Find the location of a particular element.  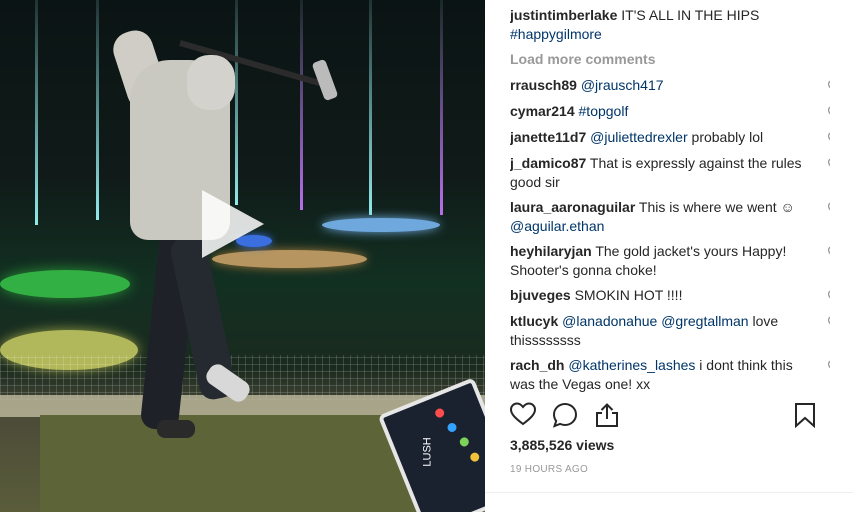

comment-icon is located at coordinates (566, 416).